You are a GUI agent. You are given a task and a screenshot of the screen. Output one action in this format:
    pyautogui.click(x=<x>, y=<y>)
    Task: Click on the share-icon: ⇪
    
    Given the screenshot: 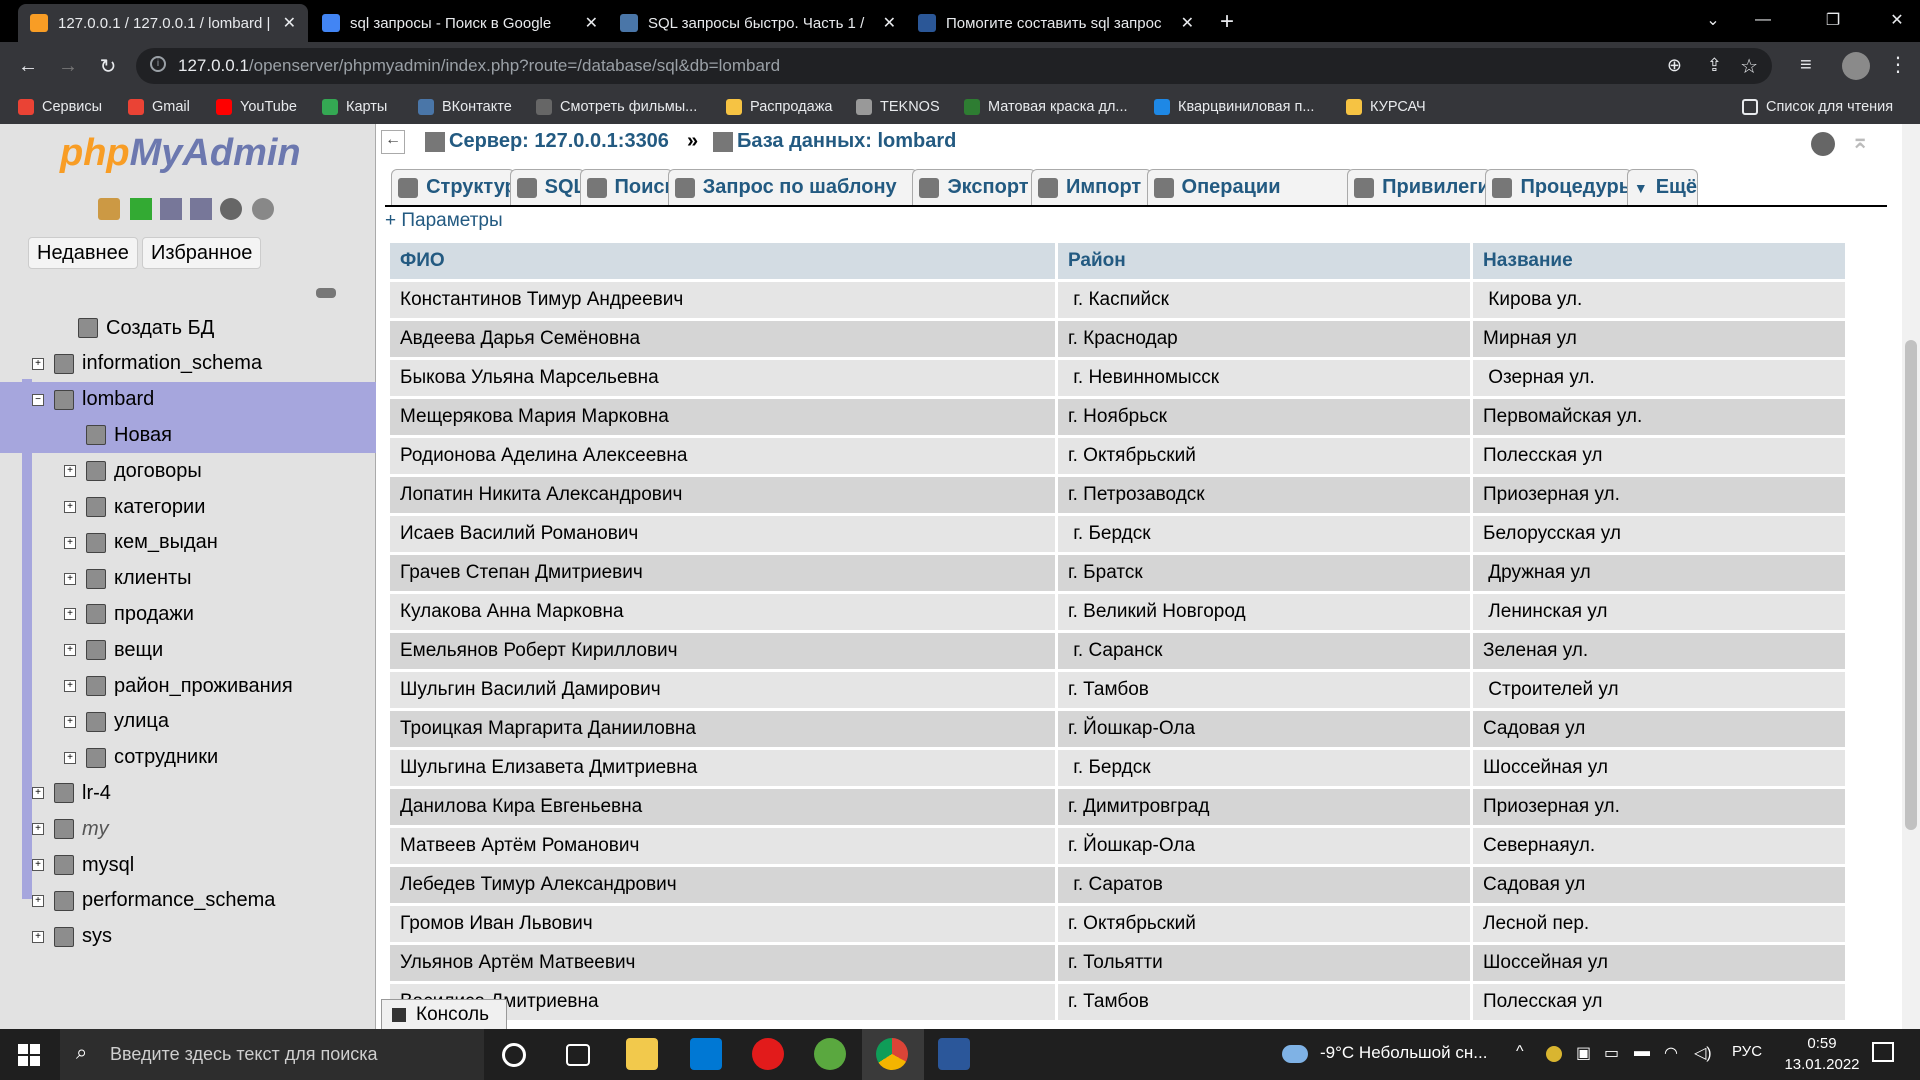 What is the action you would take?
    pyautogui.click(x=1714, y=65)
    